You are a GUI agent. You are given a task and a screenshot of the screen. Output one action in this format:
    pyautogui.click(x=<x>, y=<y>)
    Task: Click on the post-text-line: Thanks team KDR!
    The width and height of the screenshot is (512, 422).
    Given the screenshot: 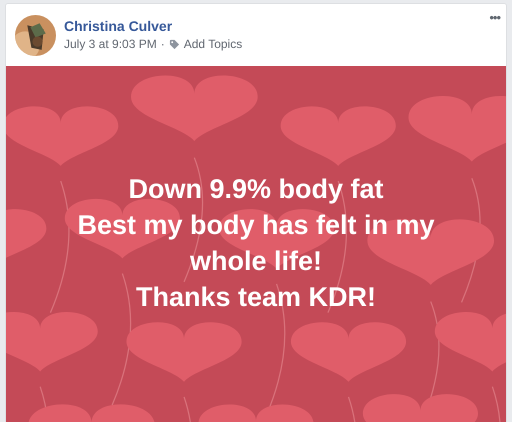 What is the action you would take?
    pyautogui.click(x=256, y=297)
    